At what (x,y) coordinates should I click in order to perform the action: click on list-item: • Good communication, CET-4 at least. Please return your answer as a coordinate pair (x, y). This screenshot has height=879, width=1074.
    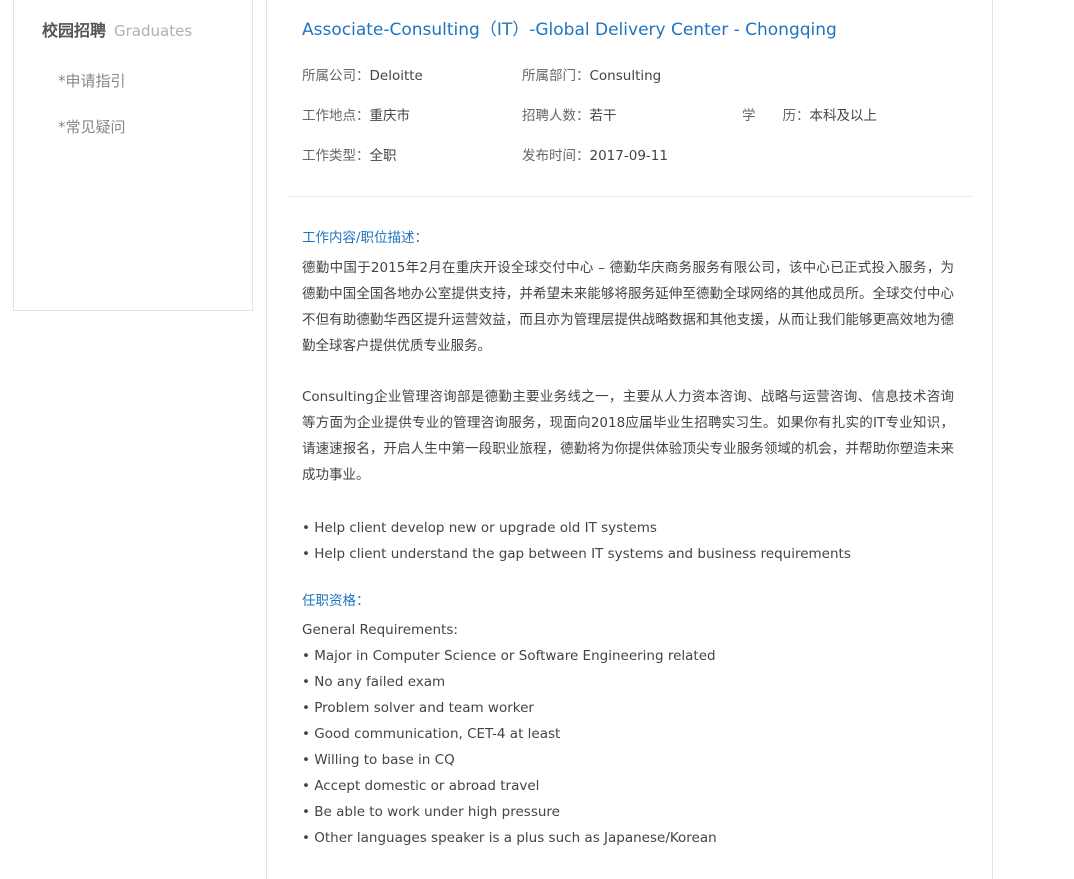
    Looking at the image, I should click on (431, 734).